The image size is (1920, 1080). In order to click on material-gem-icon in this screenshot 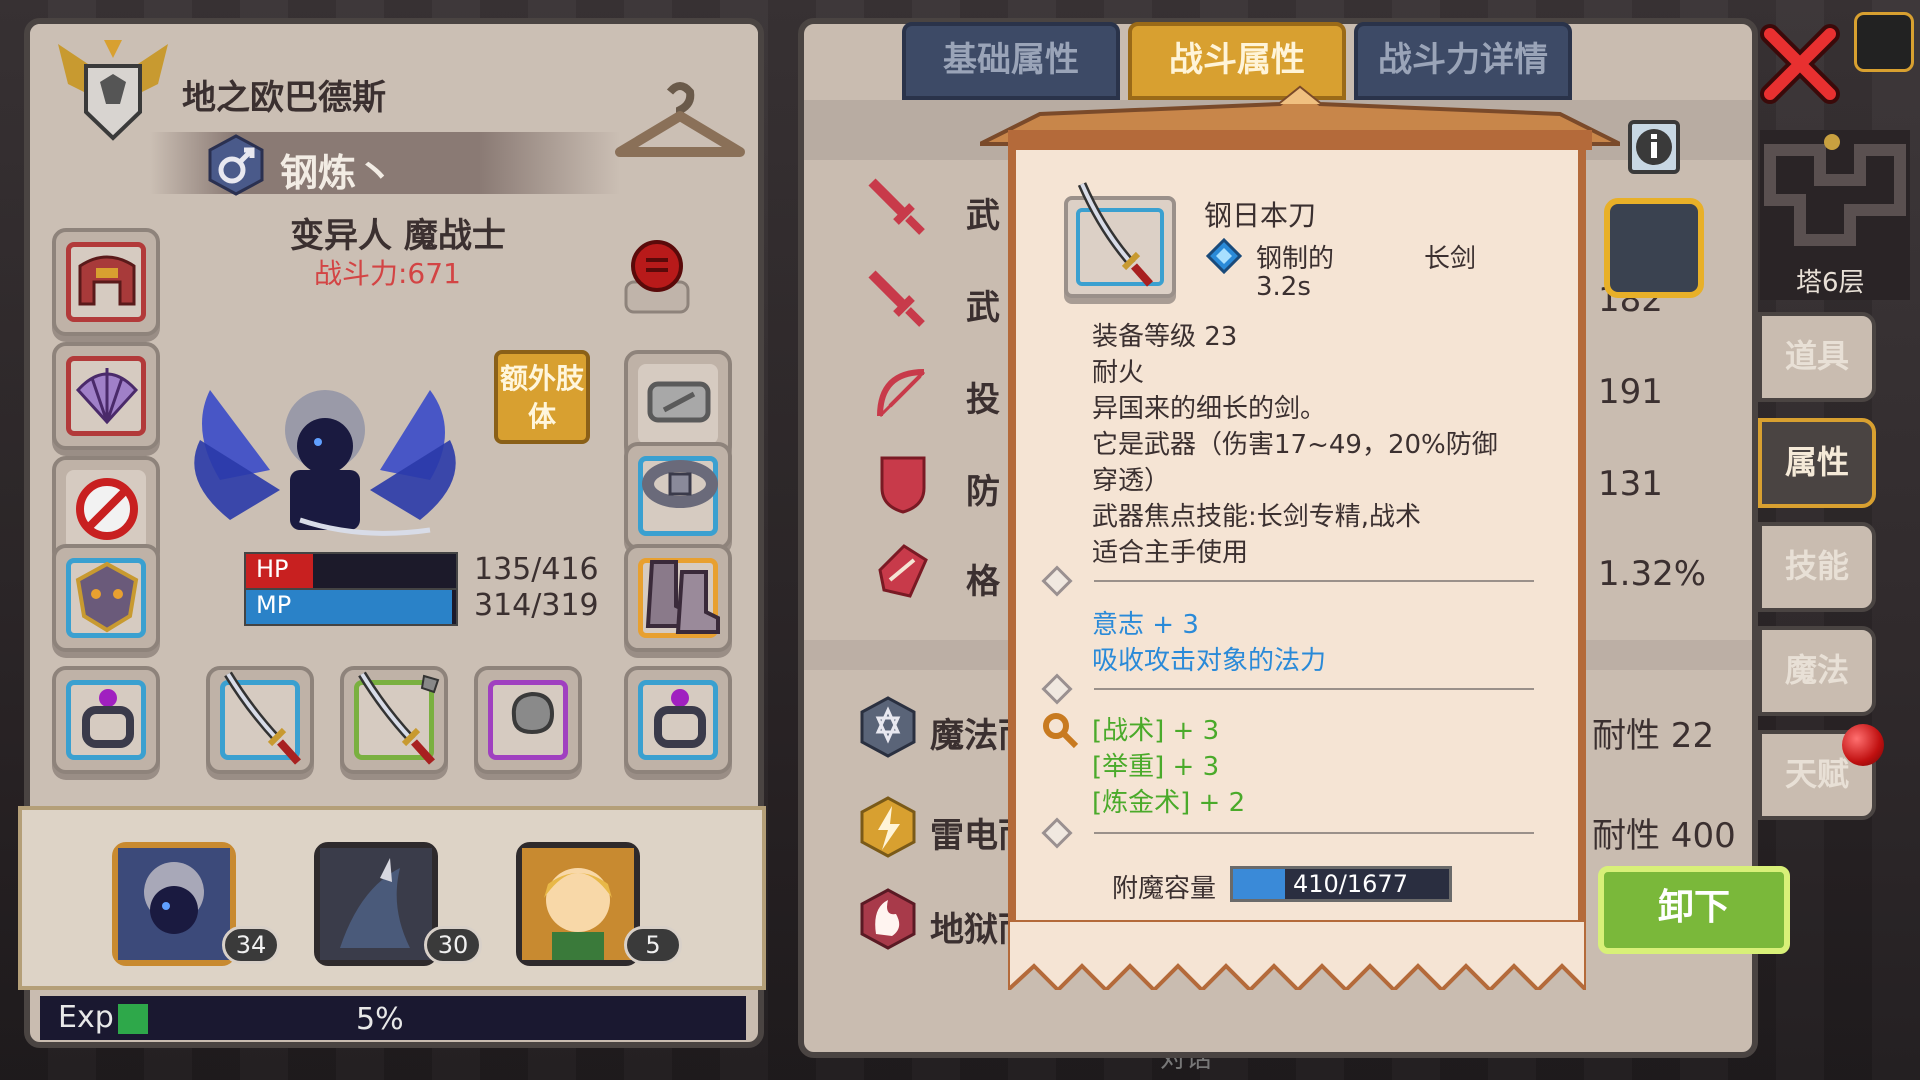, I will do `click(1224, 256)`.